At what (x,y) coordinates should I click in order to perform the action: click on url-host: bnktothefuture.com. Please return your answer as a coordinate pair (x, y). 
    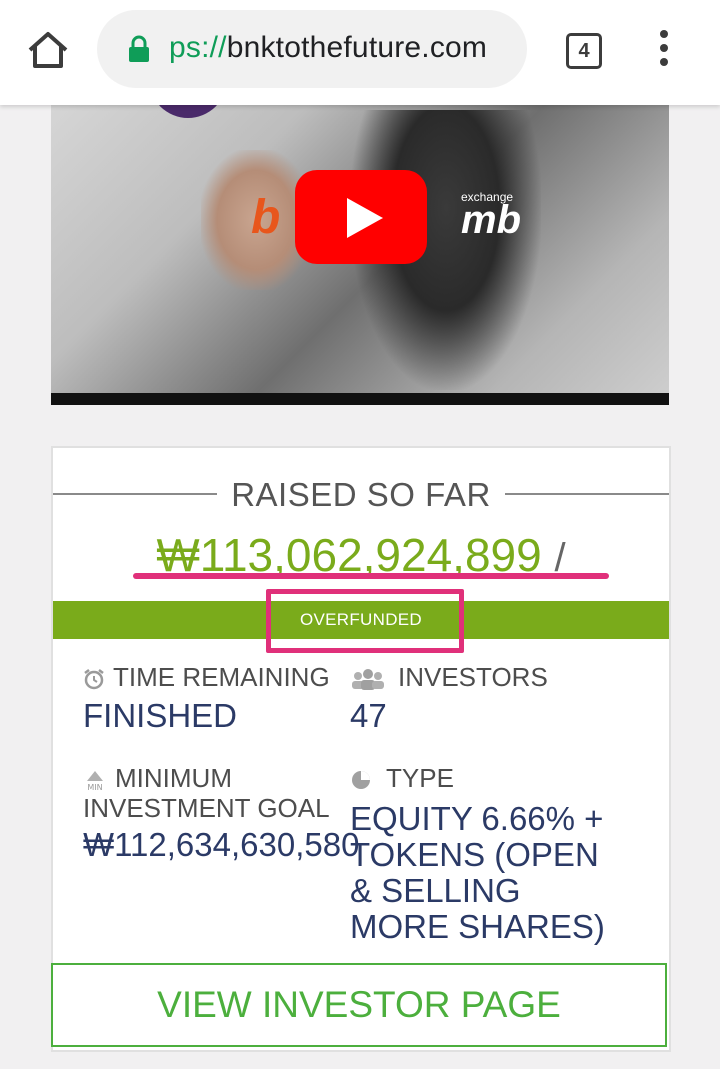
    Looking at the image, I should click on (357, 47).